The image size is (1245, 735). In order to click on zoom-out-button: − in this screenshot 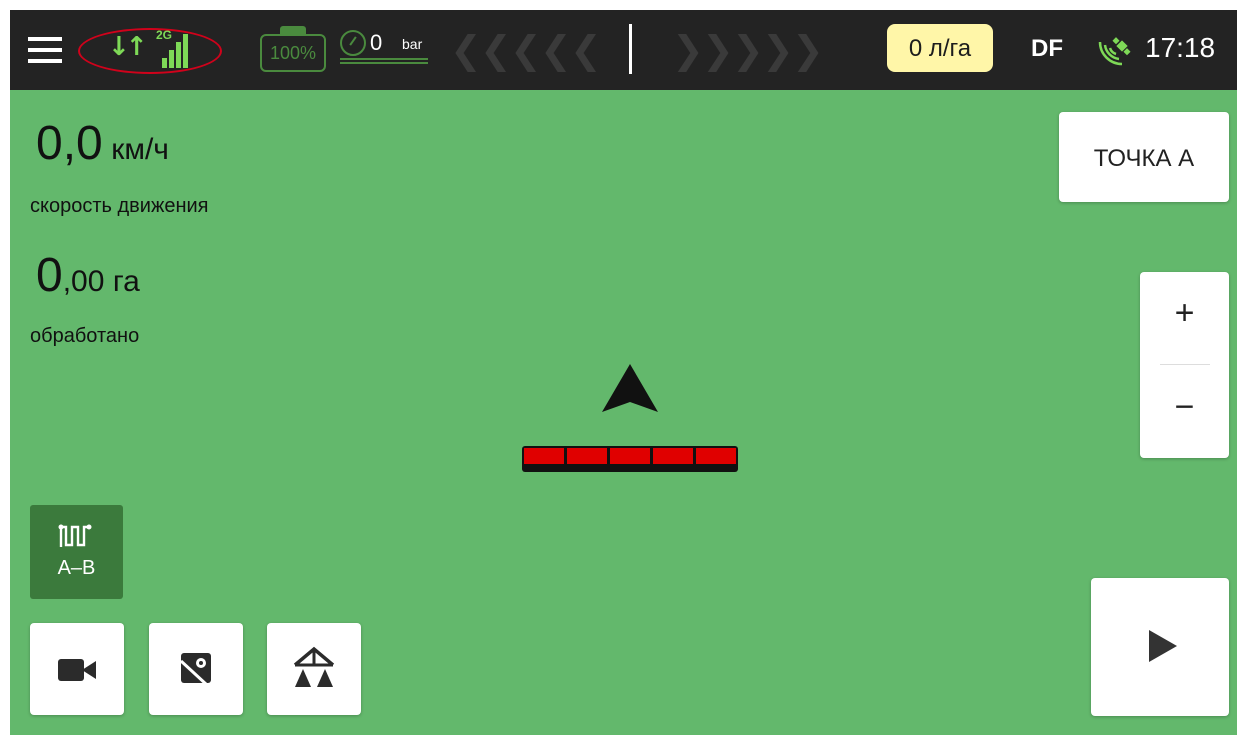, I will do `click(1184, 412)`.